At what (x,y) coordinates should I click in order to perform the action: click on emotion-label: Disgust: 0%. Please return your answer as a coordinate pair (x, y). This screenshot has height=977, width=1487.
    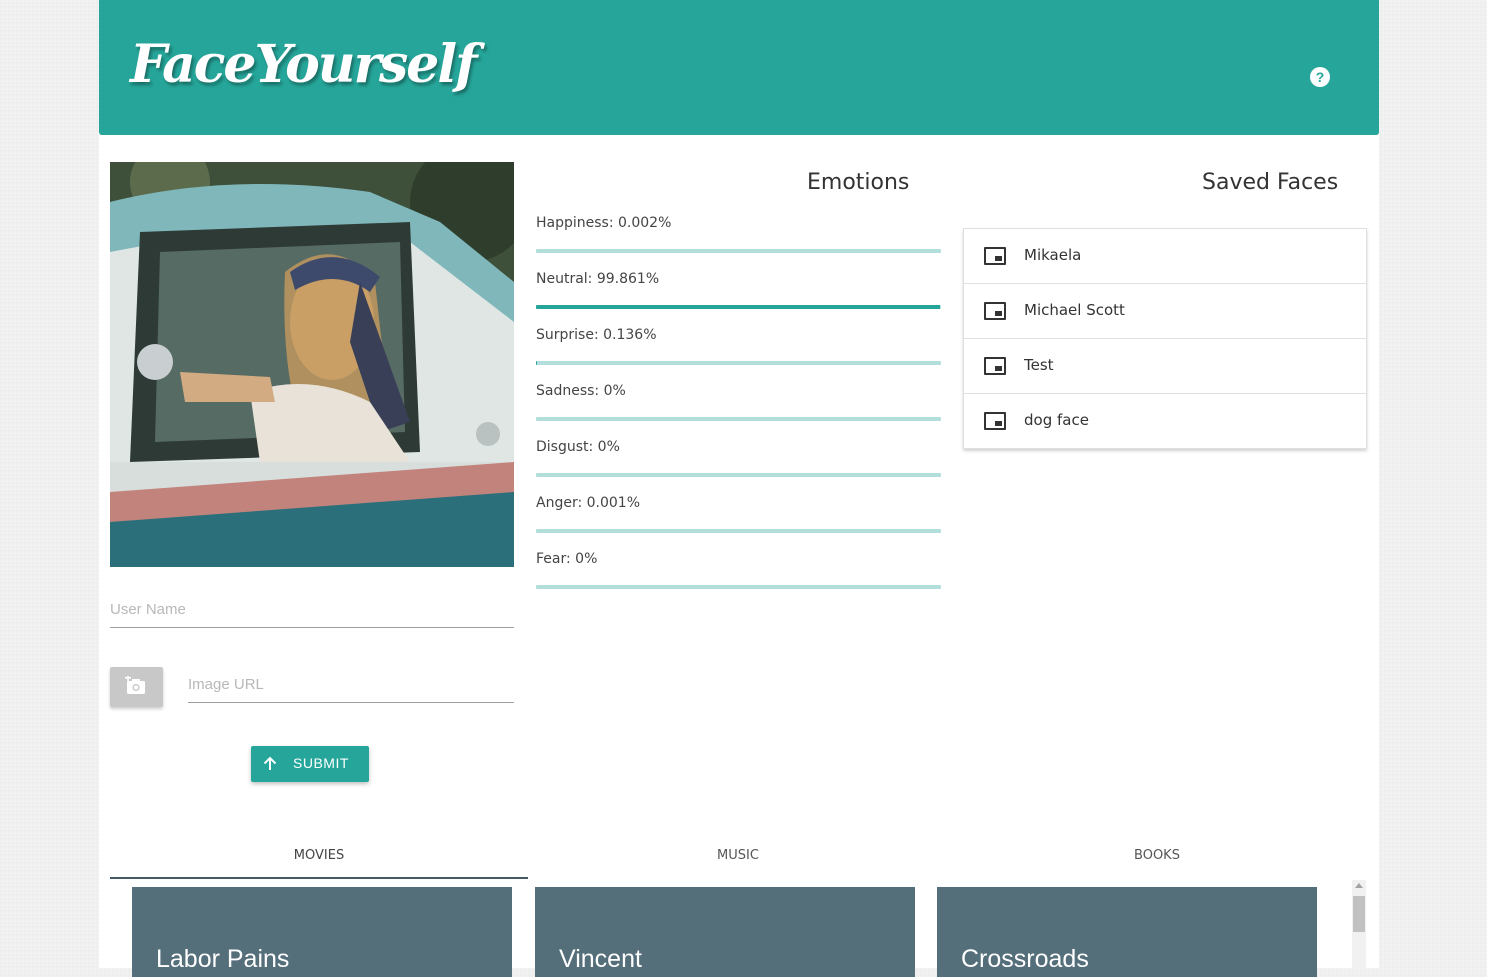
    Looking at the image, I should click on (578, 447).